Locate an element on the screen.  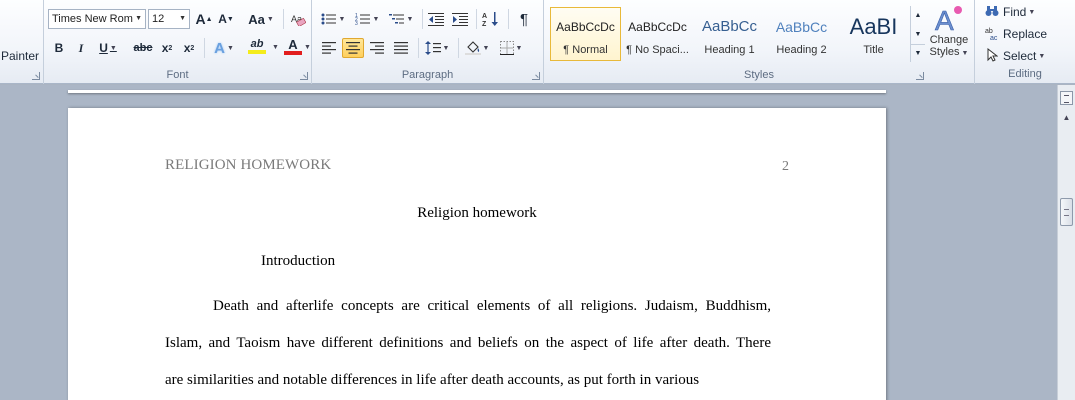
font-size-combo: 12 ▼ is located at coordinates (169, 19).